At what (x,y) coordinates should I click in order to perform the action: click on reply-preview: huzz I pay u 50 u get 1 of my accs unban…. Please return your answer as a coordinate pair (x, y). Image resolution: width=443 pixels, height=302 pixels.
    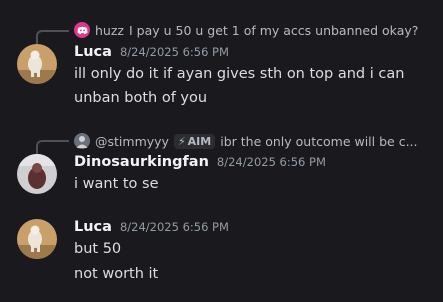
    Looking at the image, I should click on (246, 30).